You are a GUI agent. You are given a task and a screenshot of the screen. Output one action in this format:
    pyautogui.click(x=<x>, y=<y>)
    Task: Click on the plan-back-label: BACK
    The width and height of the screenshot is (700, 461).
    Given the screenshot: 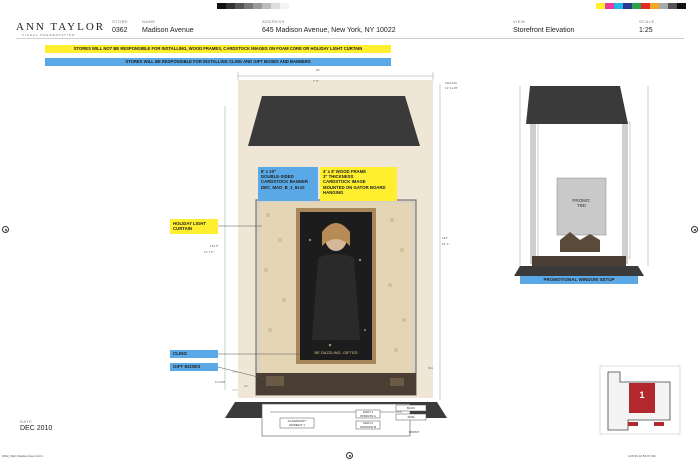 What is the action you would take?
    pyautogui.click(x=411, y=408)
    